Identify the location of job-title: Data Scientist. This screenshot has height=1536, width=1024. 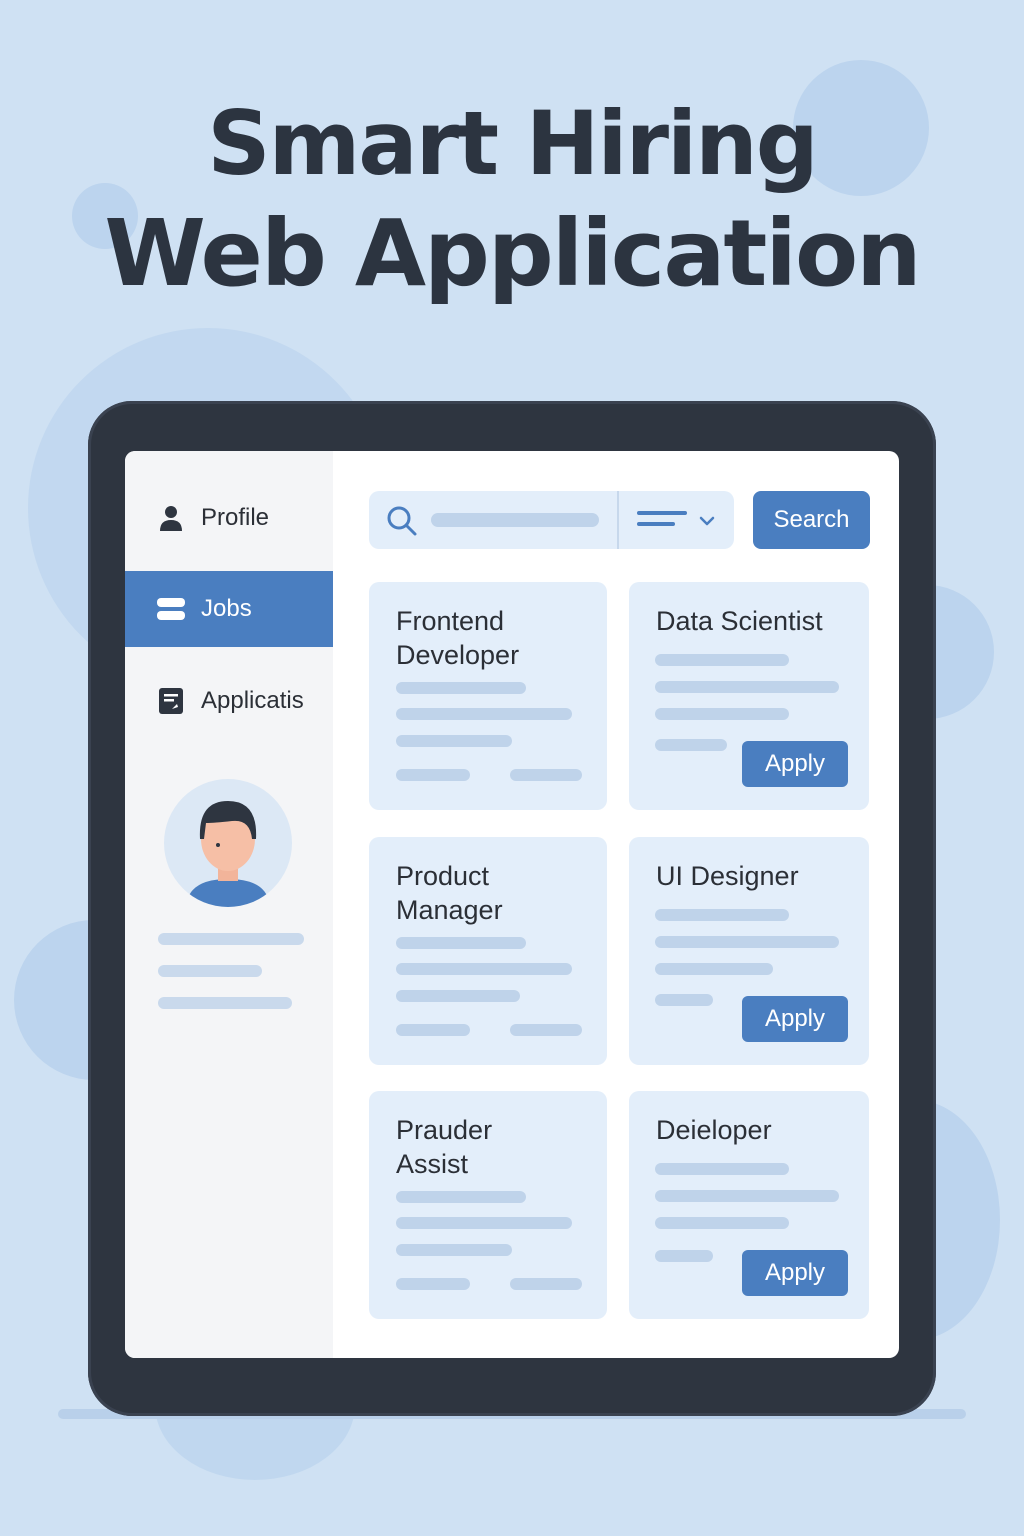
(739, 621).